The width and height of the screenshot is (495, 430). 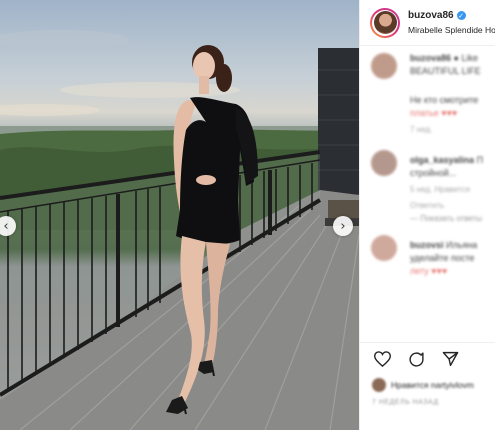 I want to click on comment-item: Не кто смотрите платье ♥♥♥ 7 нед., so click(x=427, y=118).